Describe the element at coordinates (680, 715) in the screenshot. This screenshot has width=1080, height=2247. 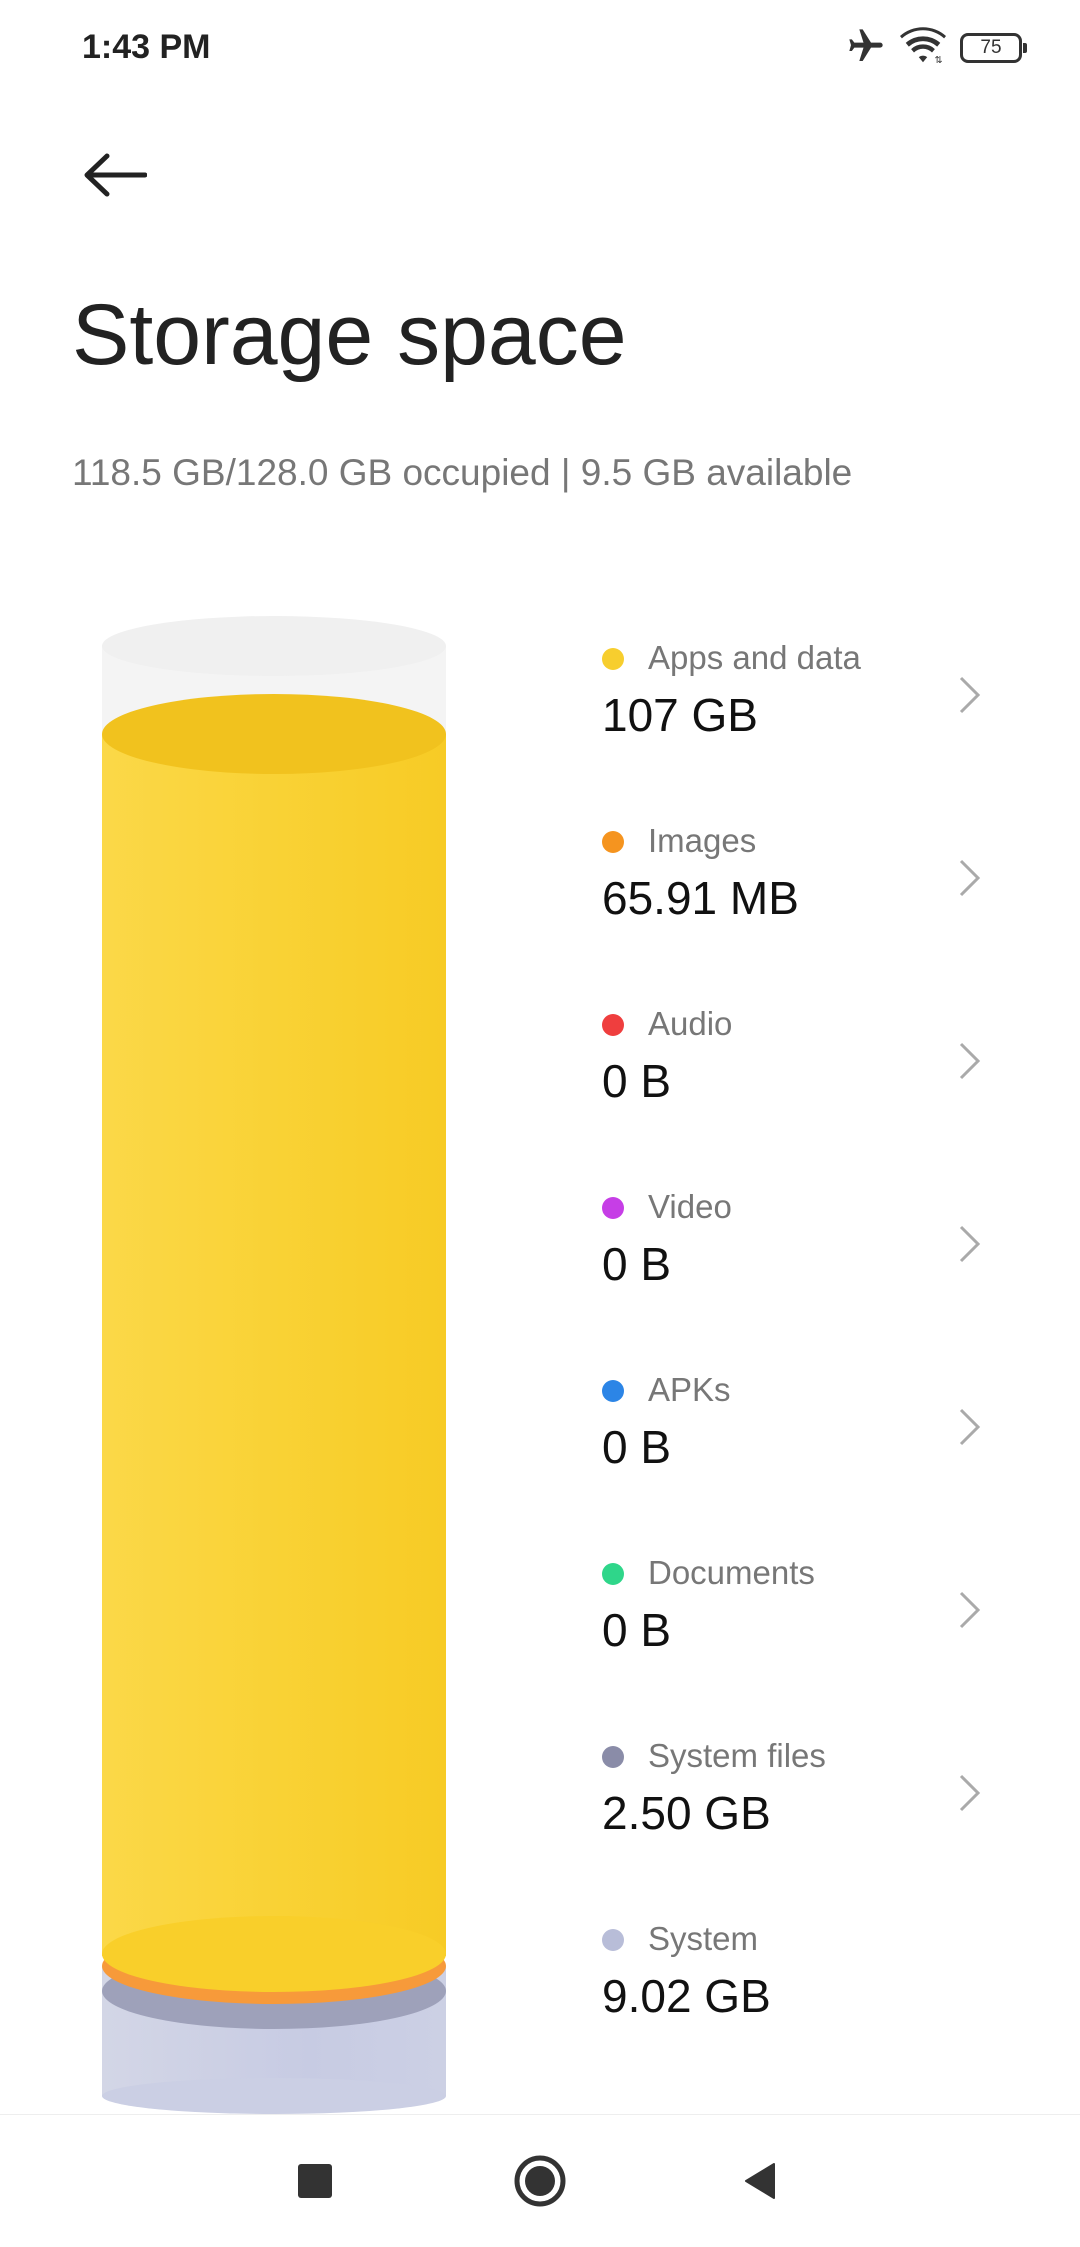
I see `category-value: 107 GB` at that location.